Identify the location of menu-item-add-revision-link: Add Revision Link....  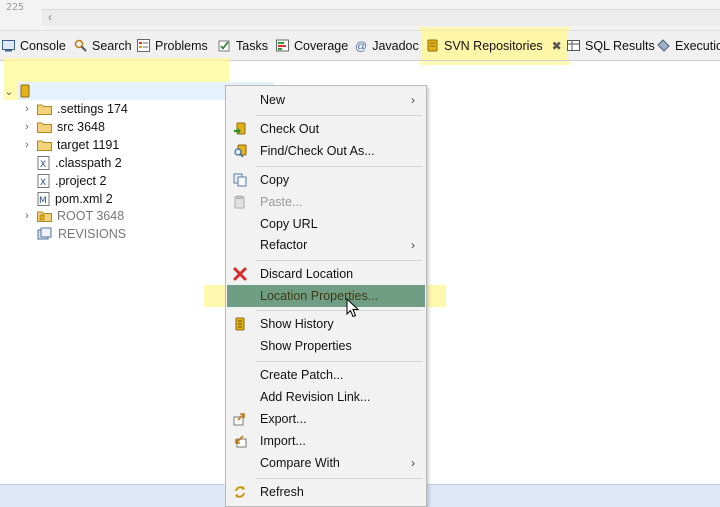
(326, 397).